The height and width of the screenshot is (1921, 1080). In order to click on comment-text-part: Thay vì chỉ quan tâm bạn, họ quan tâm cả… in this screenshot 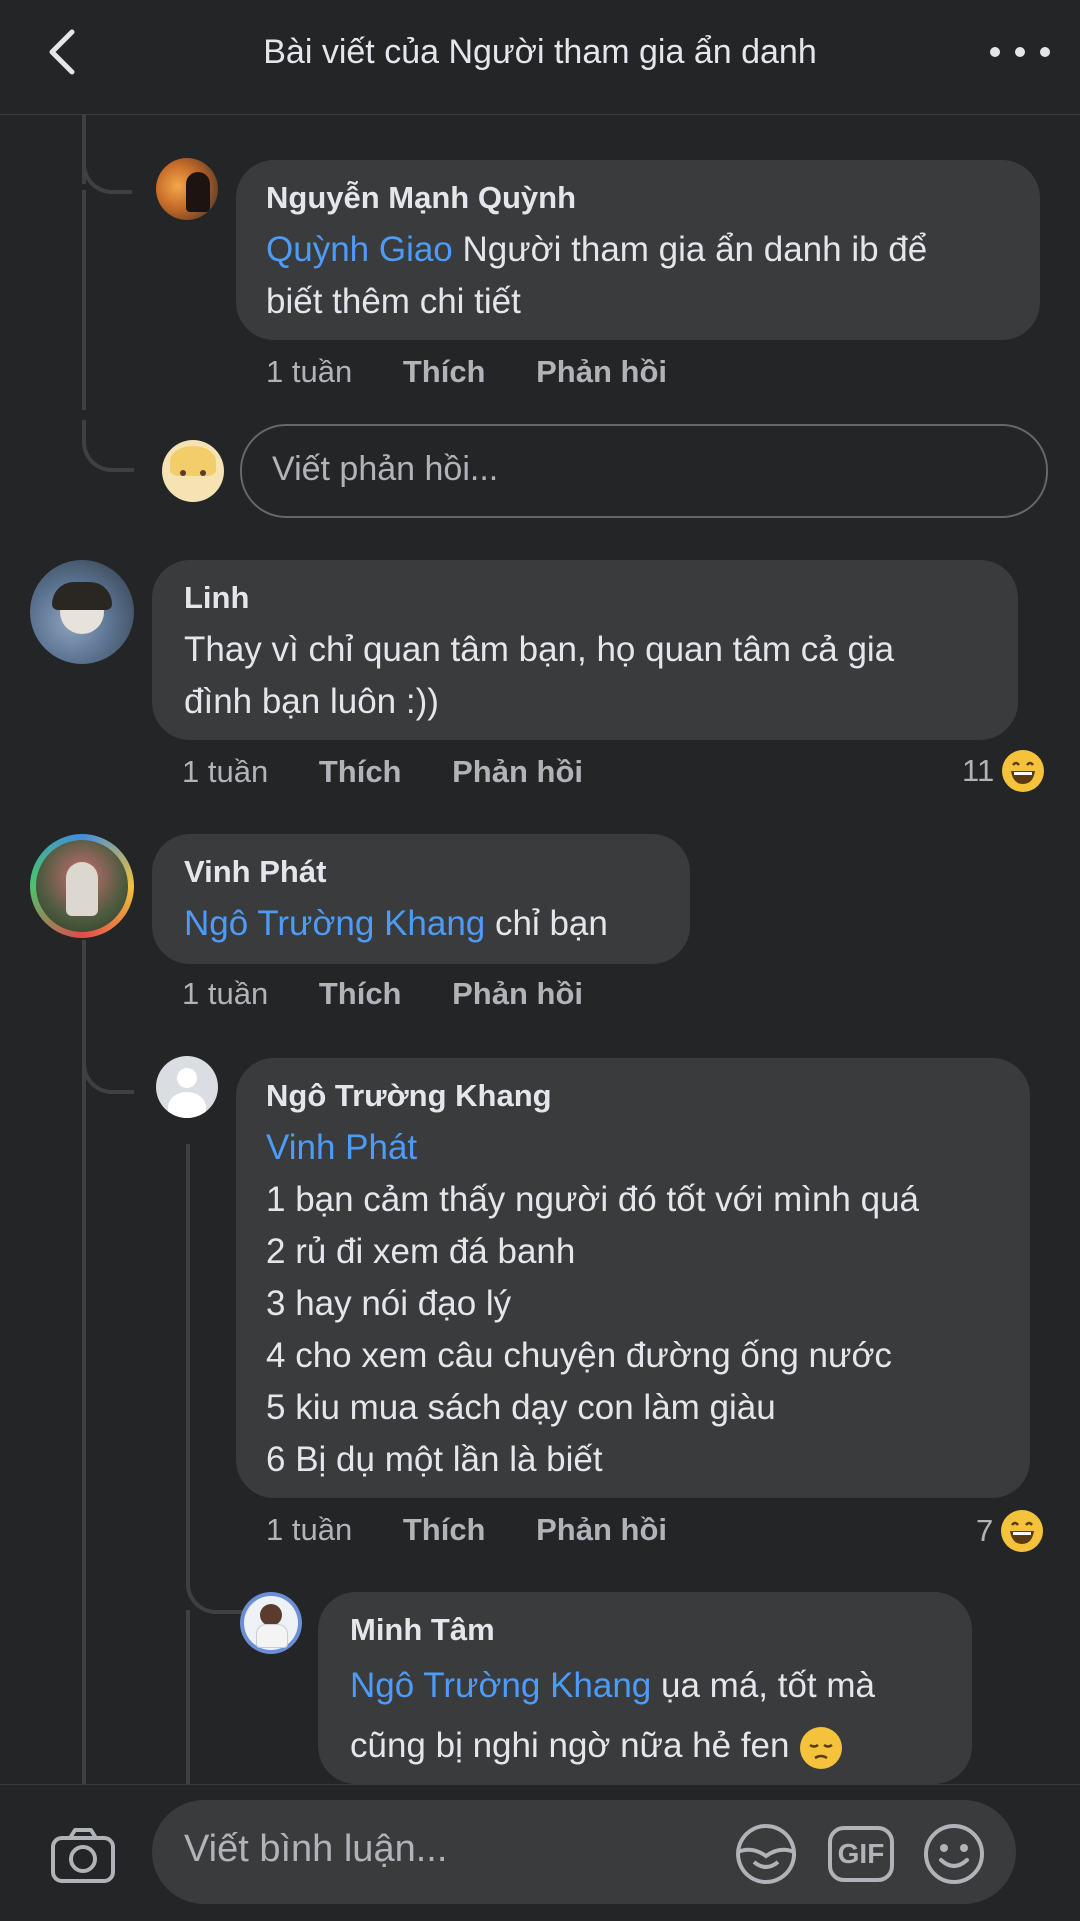, I will do `click(539, 649)`.